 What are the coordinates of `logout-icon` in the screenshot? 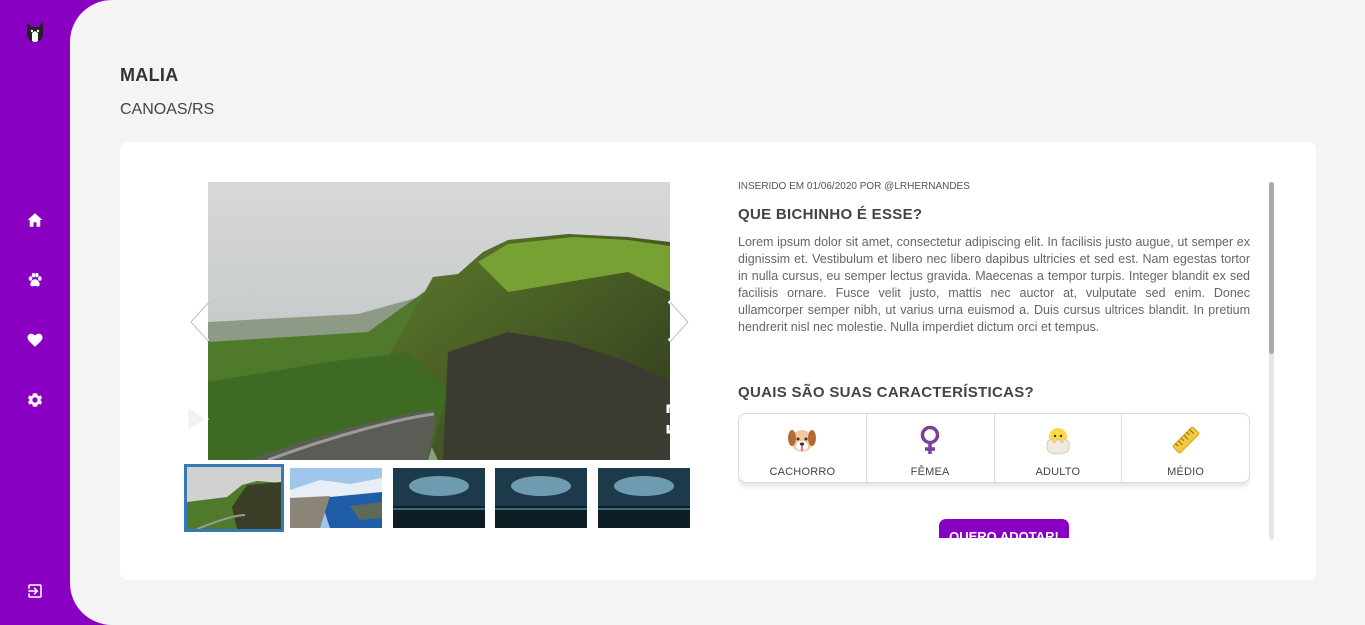 It's located at (35, 591).